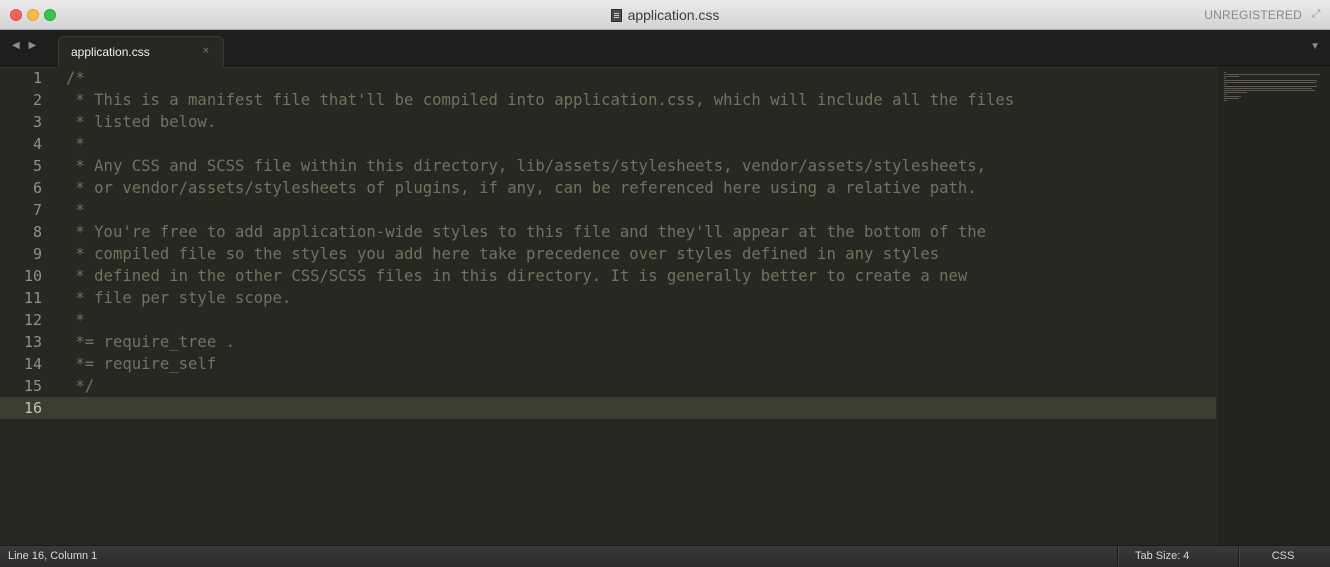  I want to click on line-number: 6, so click(37, 188).